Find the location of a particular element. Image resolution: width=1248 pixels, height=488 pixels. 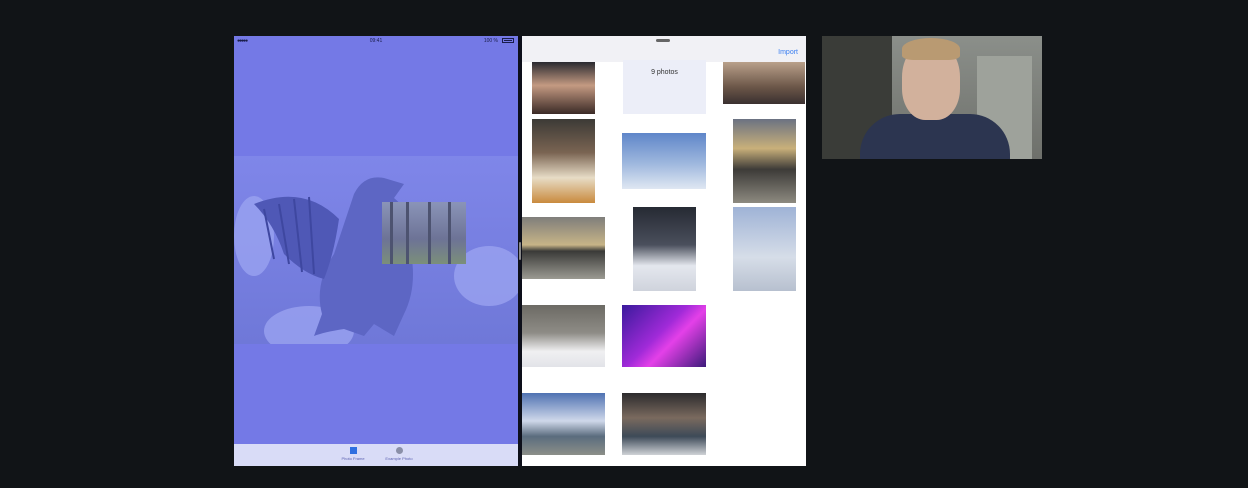

overlay-forest-photo is located at coordinates (424, 233).